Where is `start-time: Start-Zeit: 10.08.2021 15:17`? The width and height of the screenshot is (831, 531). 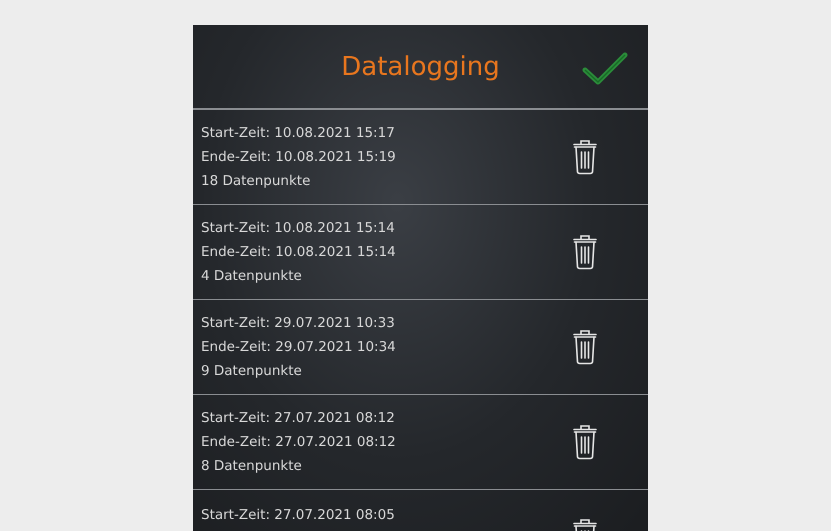
start-time: Start-Zeit: 10.08.2021 15:17 is located at coordinates (298, 133).